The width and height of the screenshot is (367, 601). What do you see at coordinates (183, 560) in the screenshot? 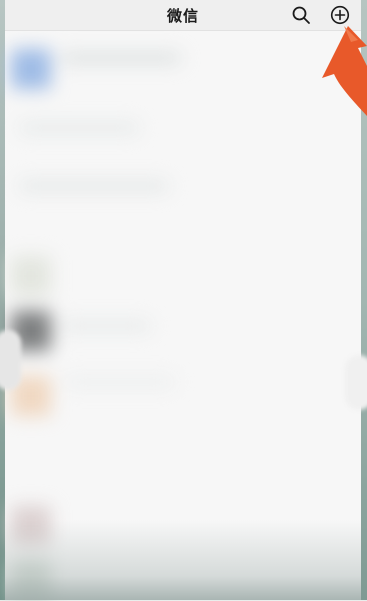
I see `bottom-shadow` at bounding box center [183, 560].